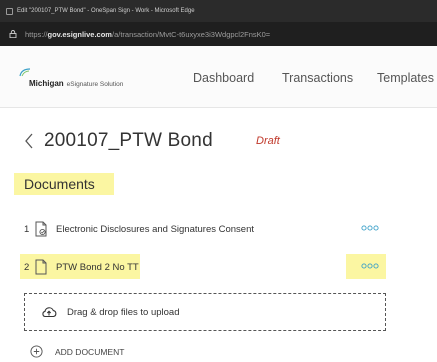  What do you see at coordinates (123, 312) in the screenshot?
I see `upload-text: Drag & drop files to upload` at bounding box center [123, 312].